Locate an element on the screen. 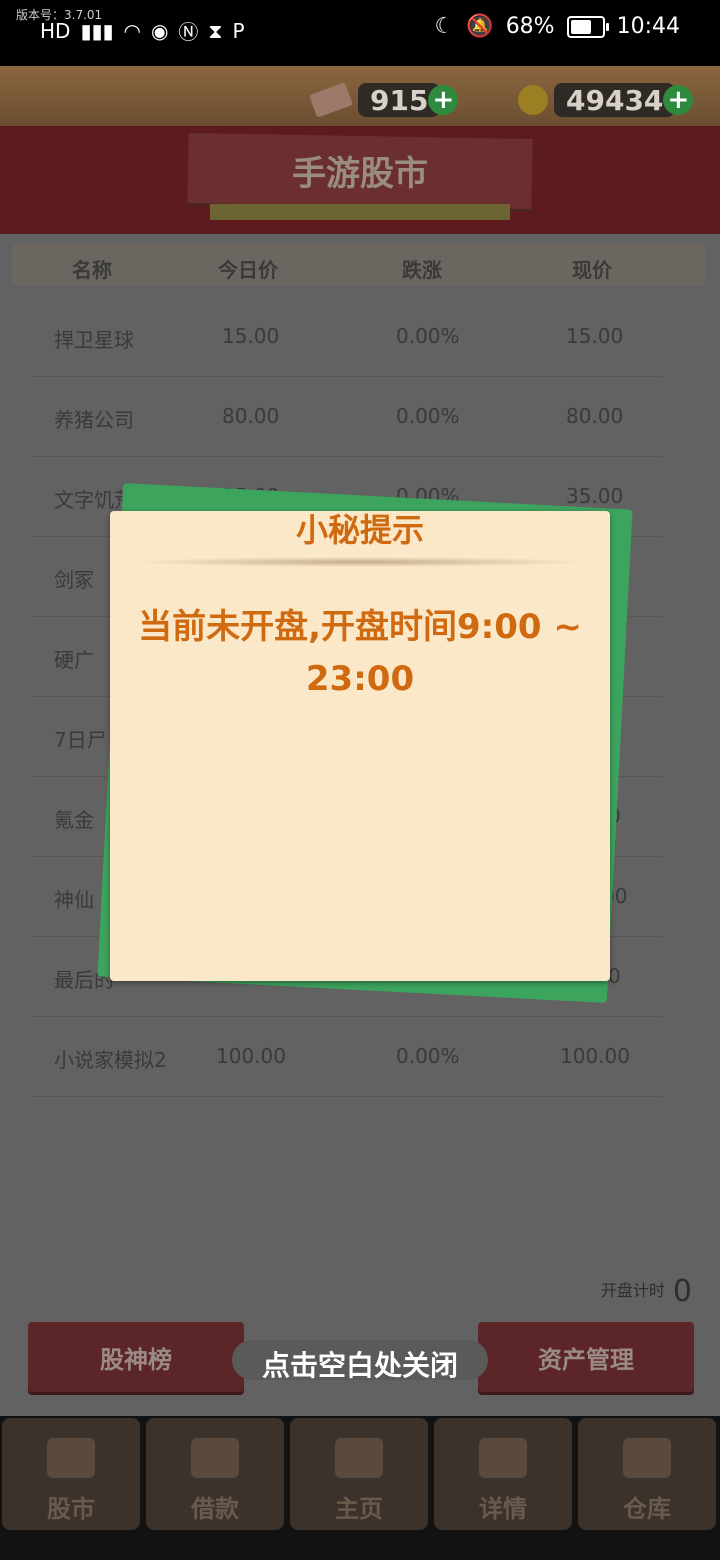 This screenshot has height=1560, width=720. table-row: 养猪公司 80.00 0.00% 80.00 is located at coordinates (347, 416).